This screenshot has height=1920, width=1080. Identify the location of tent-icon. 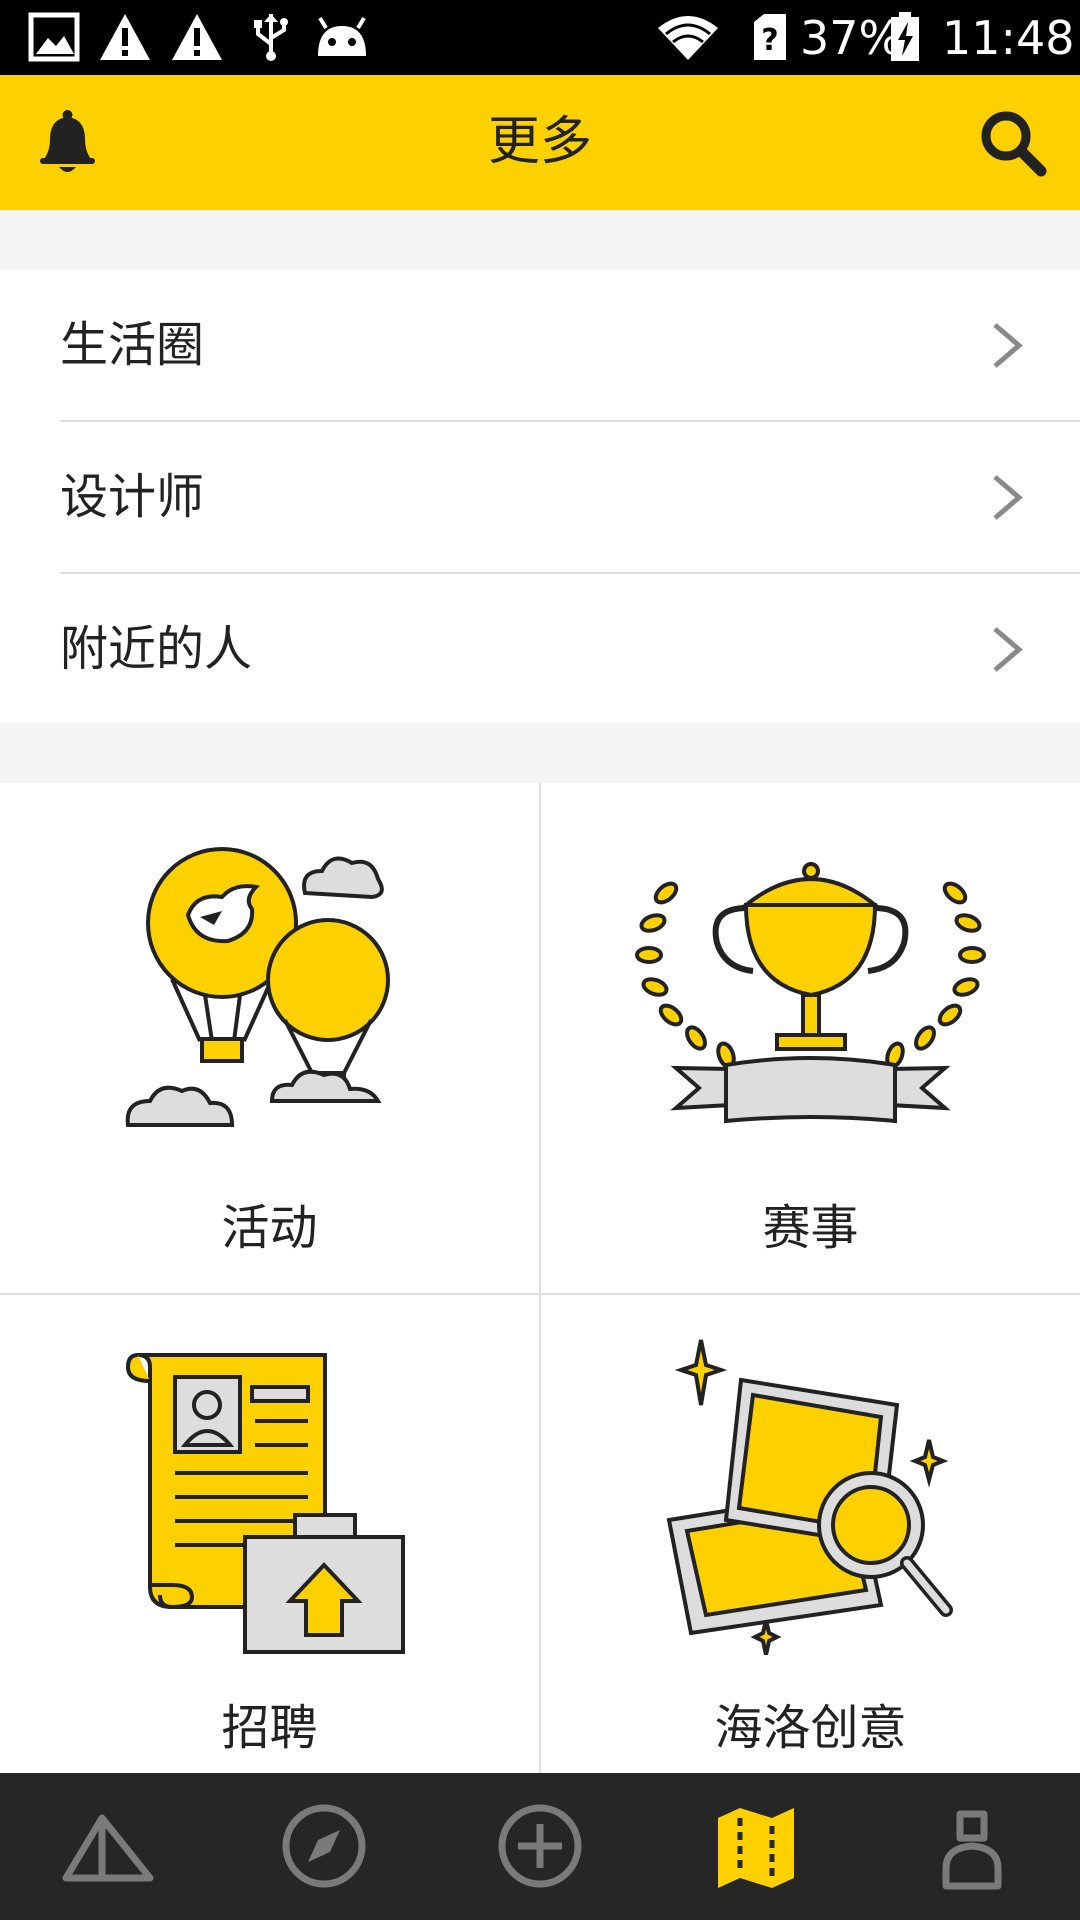
(108, 1848).